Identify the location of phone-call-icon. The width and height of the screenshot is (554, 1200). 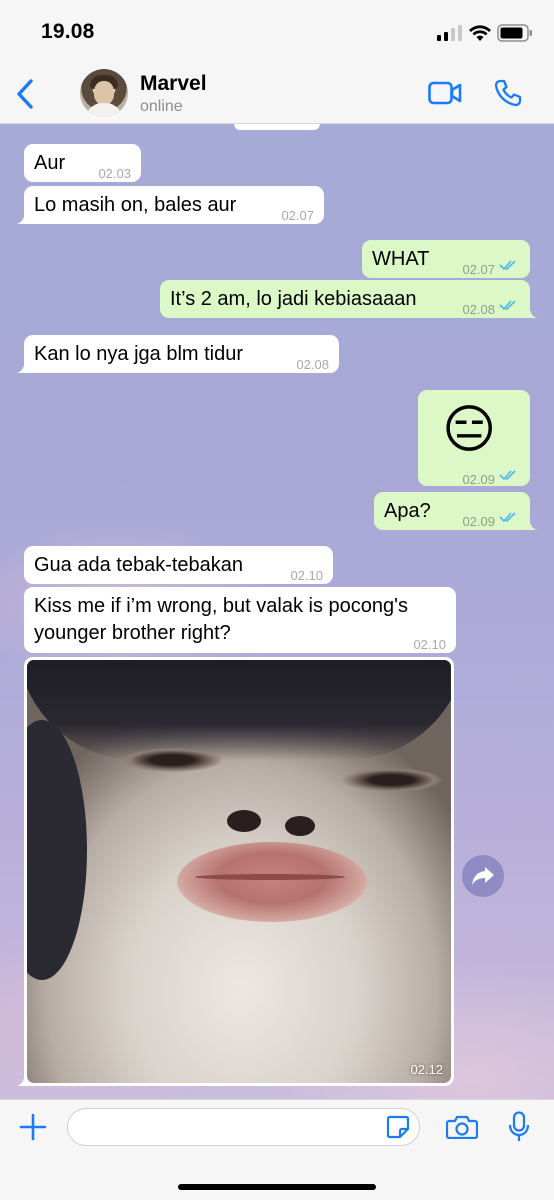
(508, 93).